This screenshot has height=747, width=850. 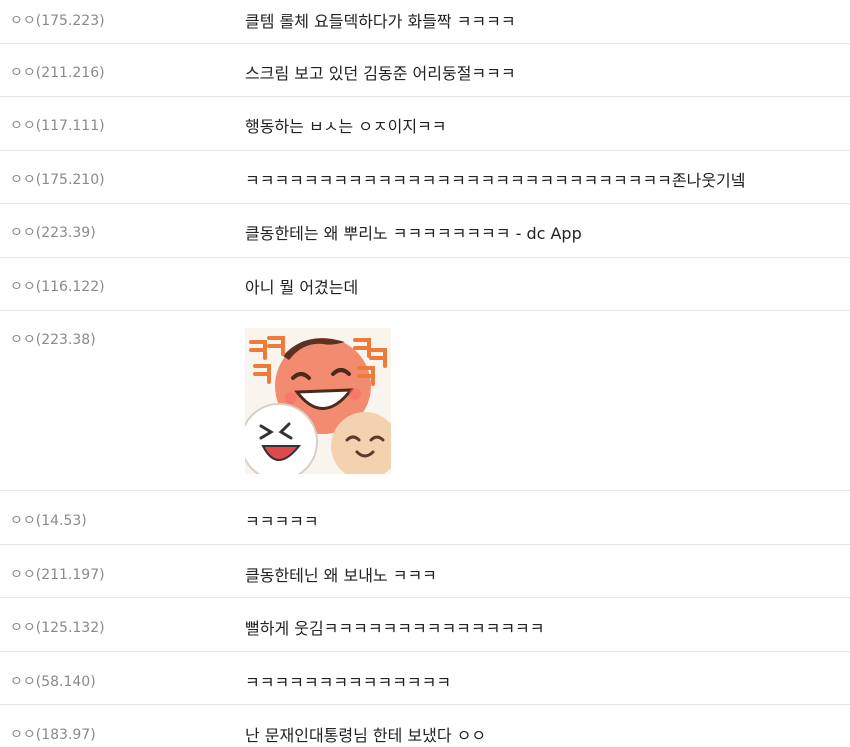 I want to click on comment-text: ㅋㅋㅋㅋㅋ, so click(x=282, y=521).